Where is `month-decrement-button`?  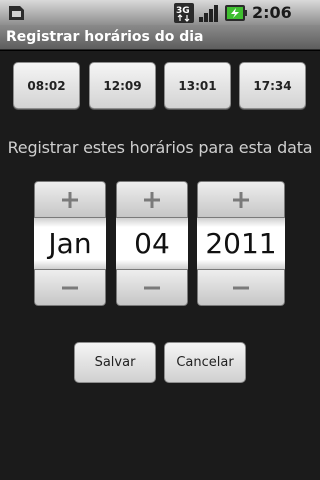
month-decrement-button is located at coordinates (70, 287).